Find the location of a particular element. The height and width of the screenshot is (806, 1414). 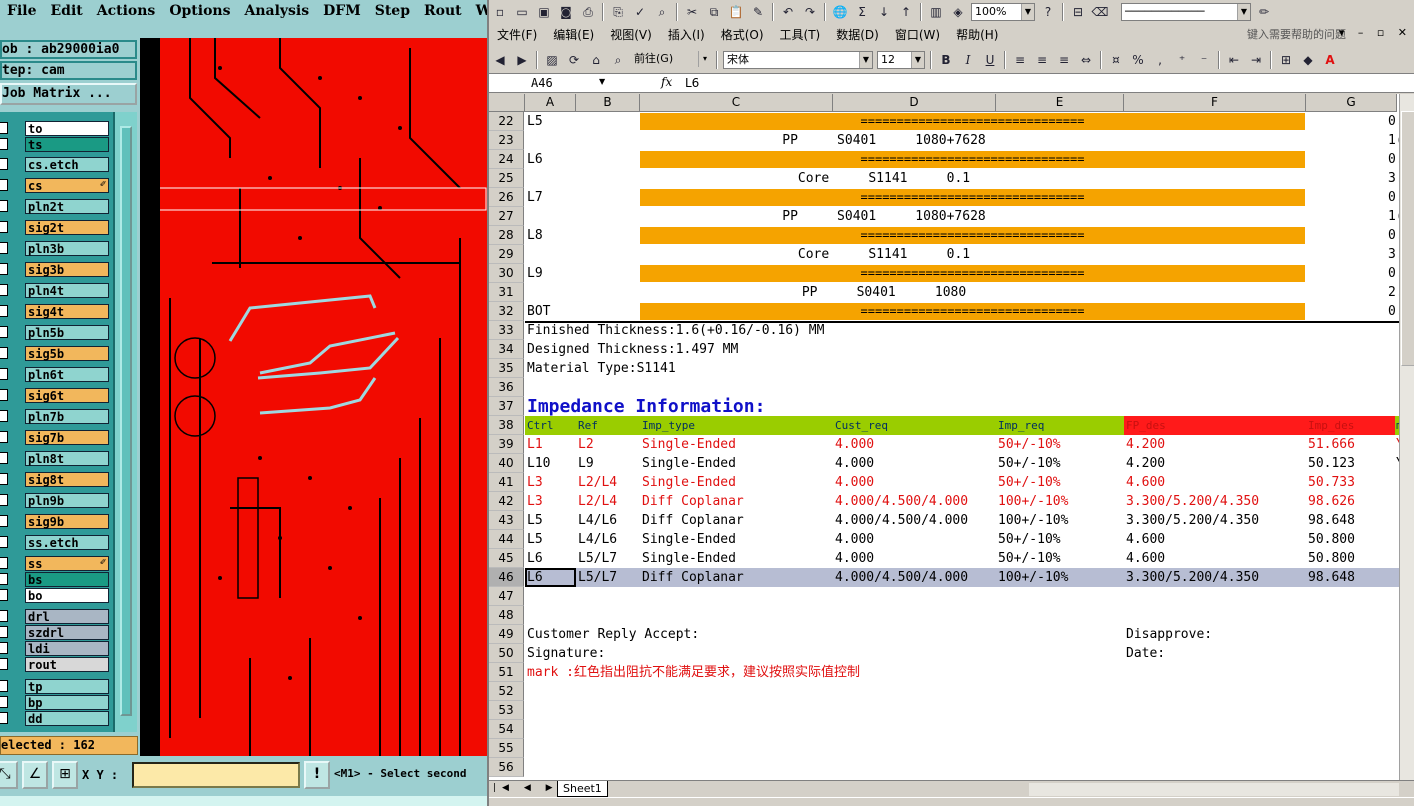

layer-row: dd is located at coordinates (56, 718).